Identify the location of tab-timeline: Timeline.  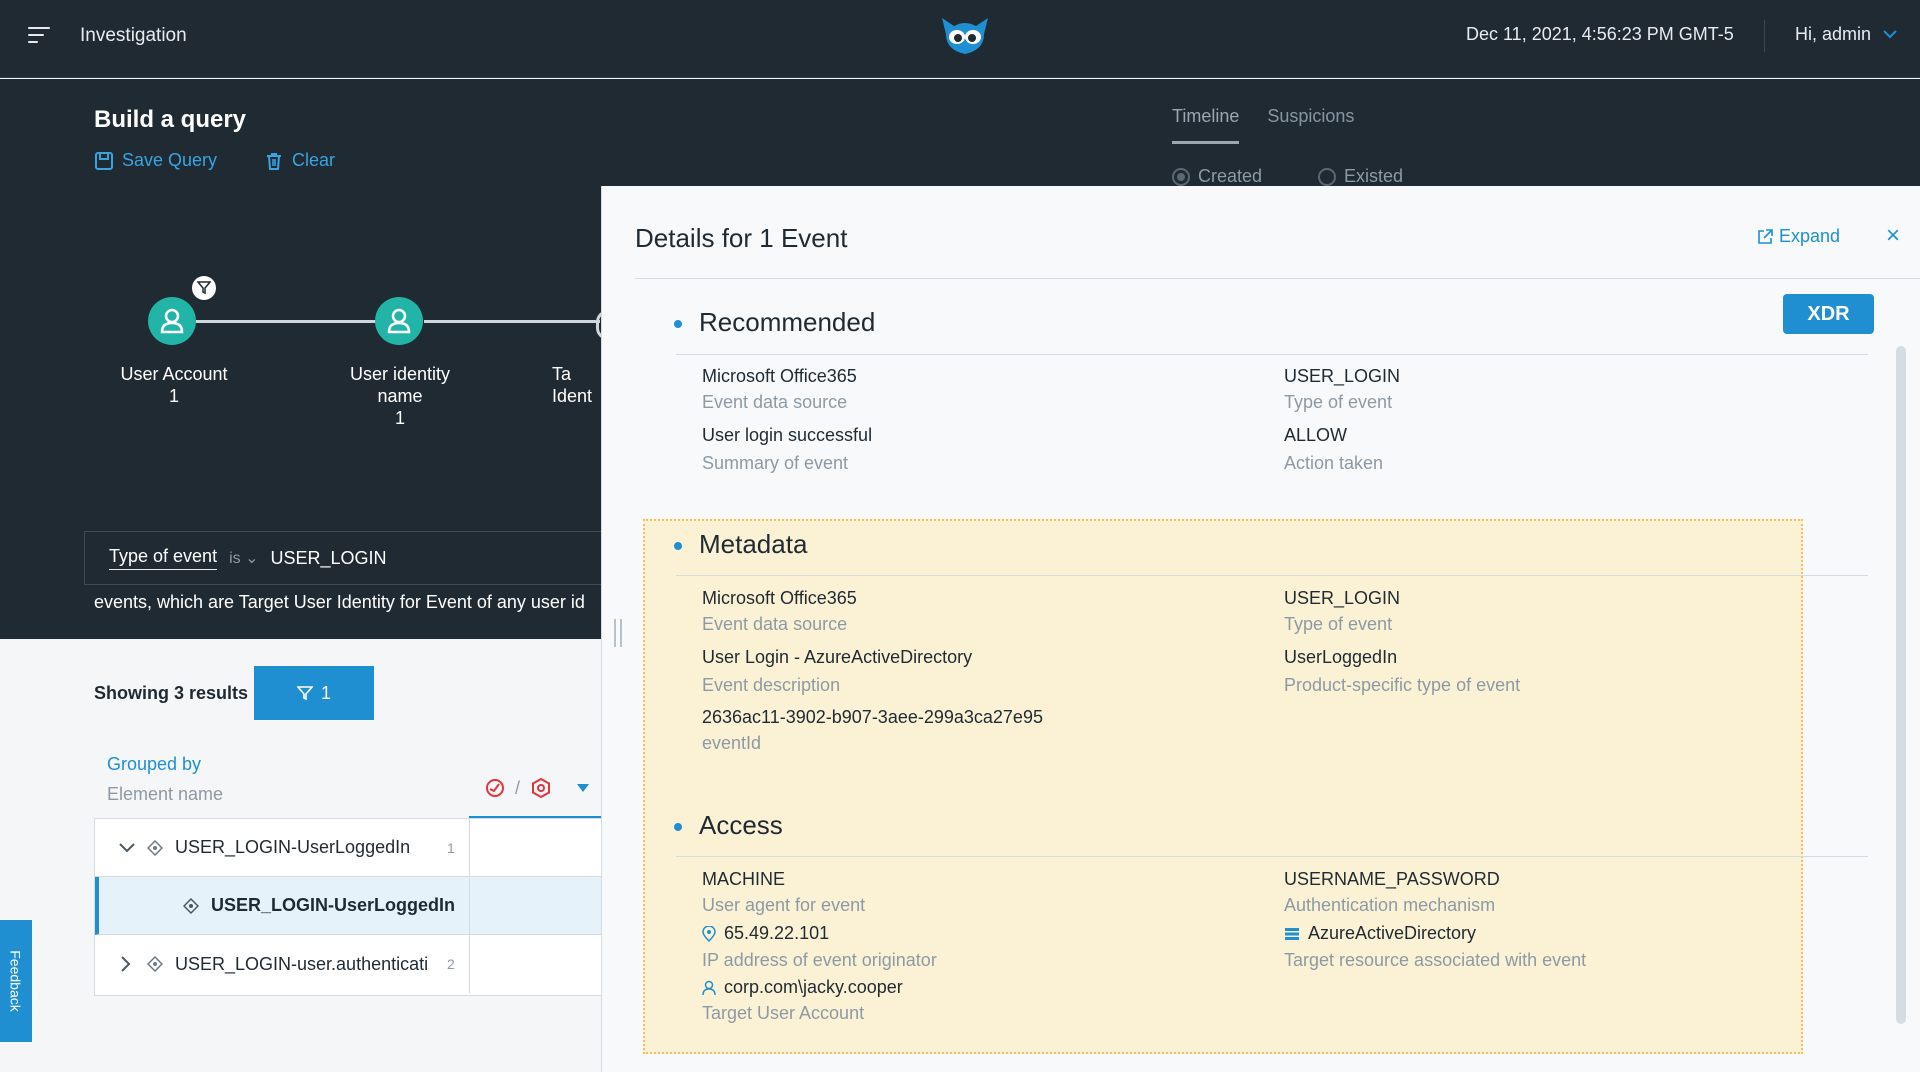
(1206, 125).